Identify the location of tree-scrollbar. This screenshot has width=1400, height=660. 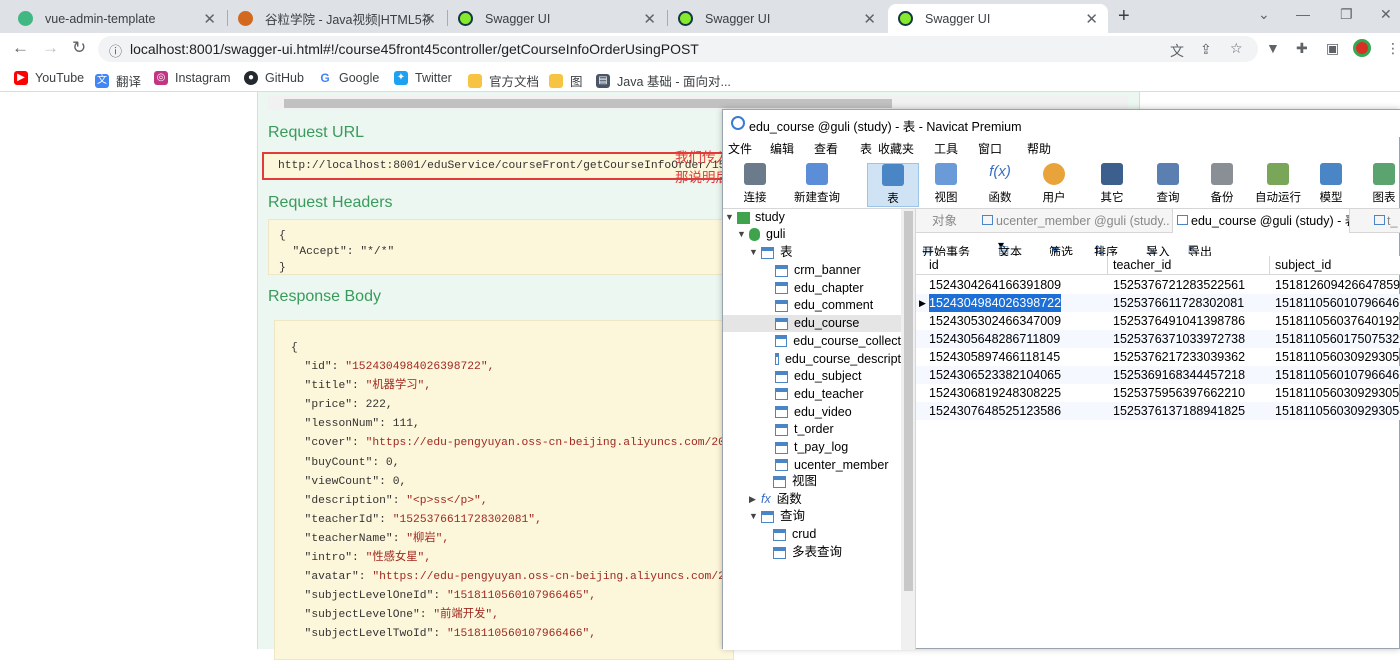
(908, 429).